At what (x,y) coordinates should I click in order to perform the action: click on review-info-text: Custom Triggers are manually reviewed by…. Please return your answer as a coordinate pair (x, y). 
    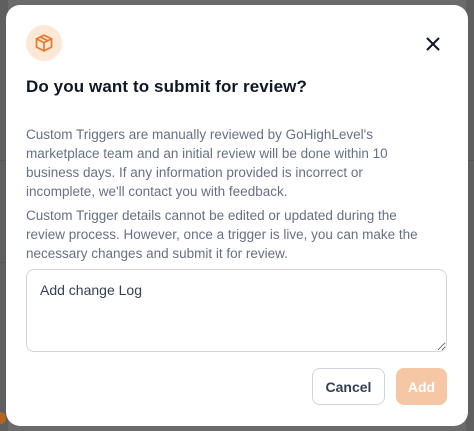
    Looking at the image, I should click on (207, 163).